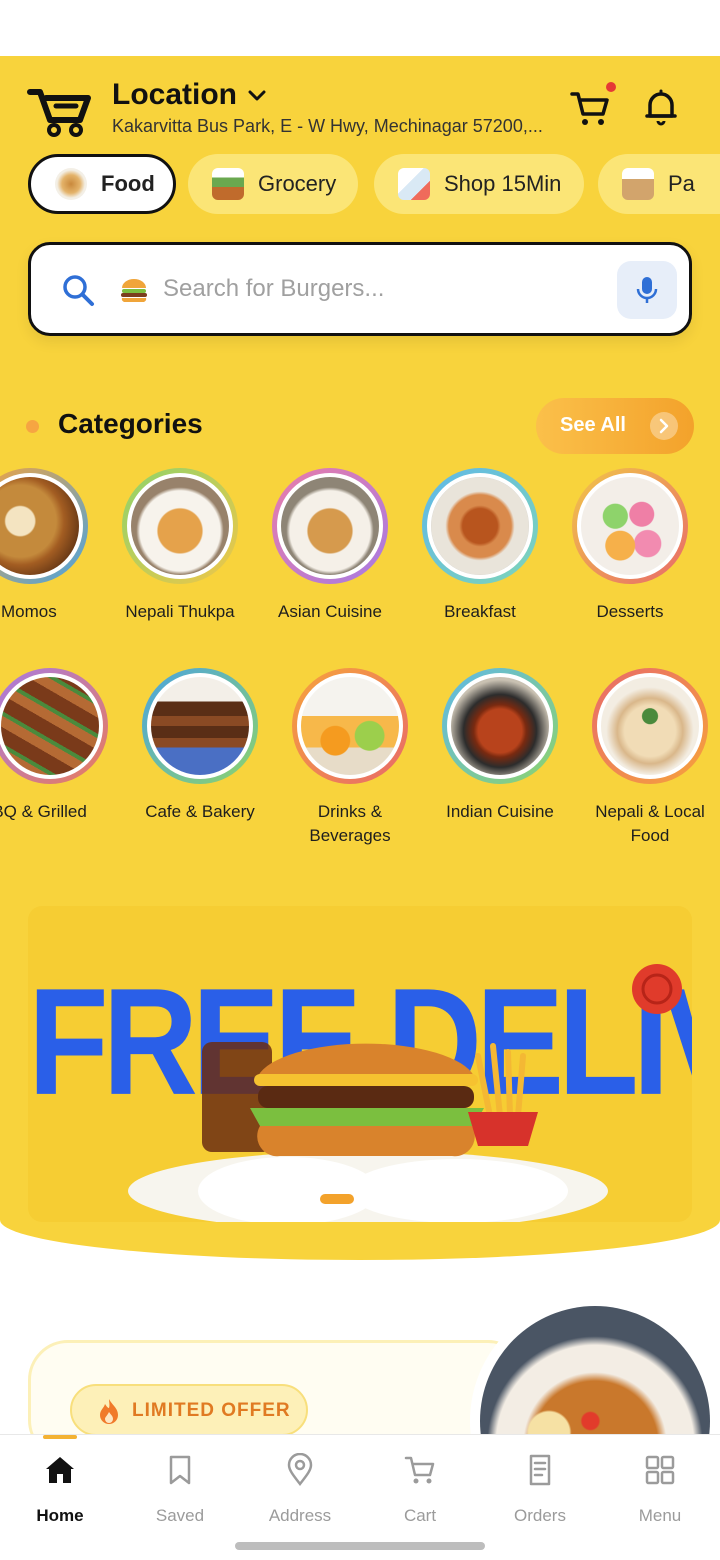 The image size is (720, 1560). I want to click on thukpa-photo, so click(180, 526).